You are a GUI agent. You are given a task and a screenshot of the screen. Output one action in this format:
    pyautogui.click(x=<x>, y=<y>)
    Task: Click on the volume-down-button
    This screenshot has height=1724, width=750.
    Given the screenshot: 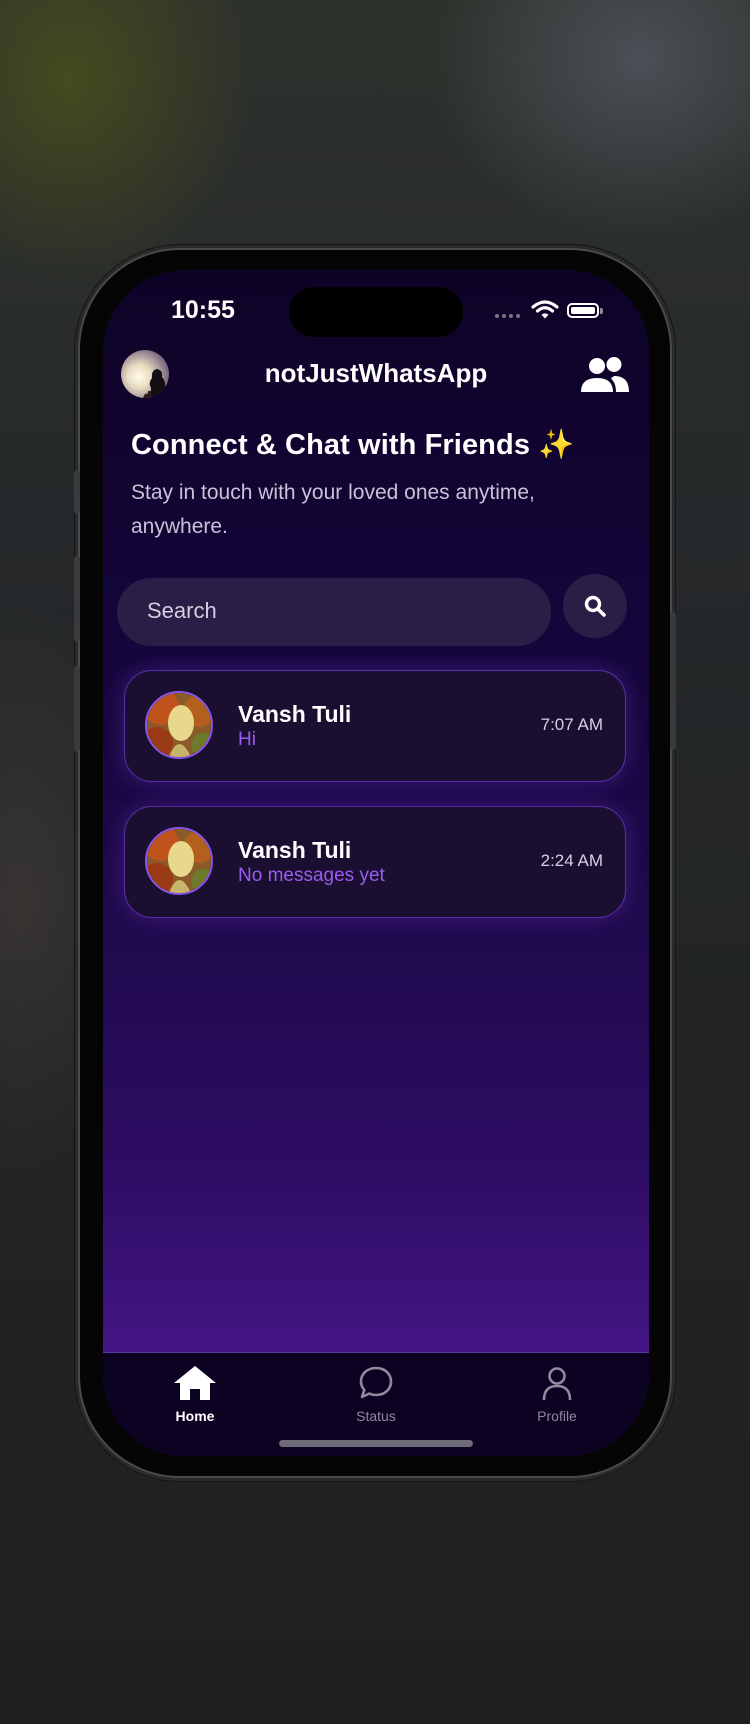 What is the action you would take?
    pyautogui.click(x=77, y=709)
    